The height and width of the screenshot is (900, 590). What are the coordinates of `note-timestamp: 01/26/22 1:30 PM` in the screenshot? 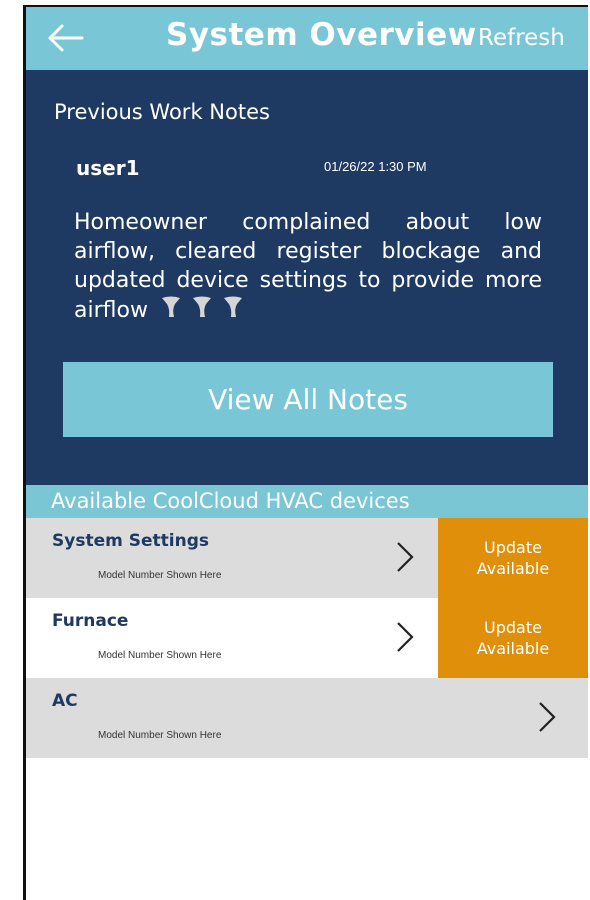 It's located at (375, 166).